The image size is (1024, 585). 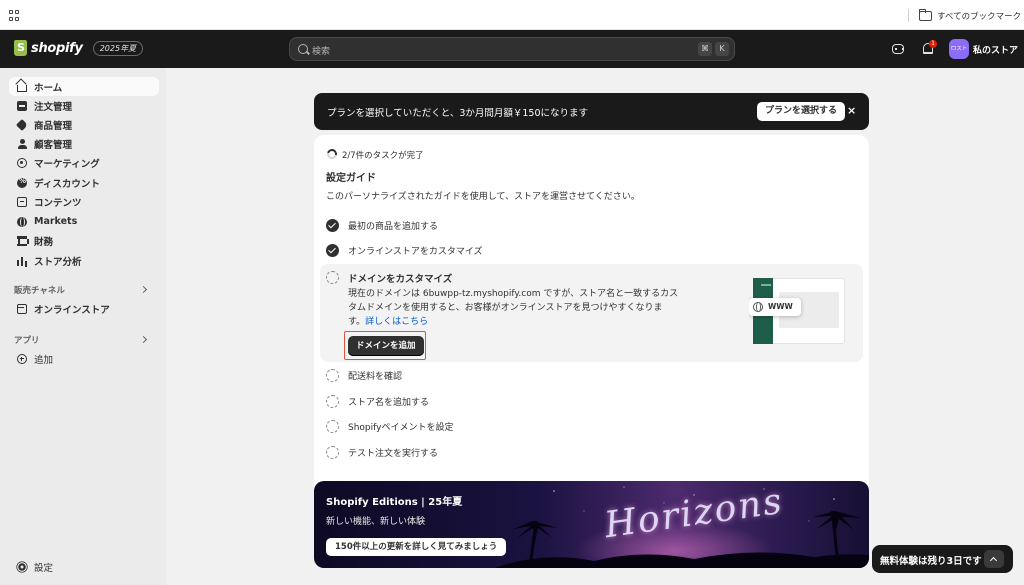 What do you see at coordinates (22, 358) in the screenshot?
I see `plus-circle-icon` at bounding box center [22, 358].